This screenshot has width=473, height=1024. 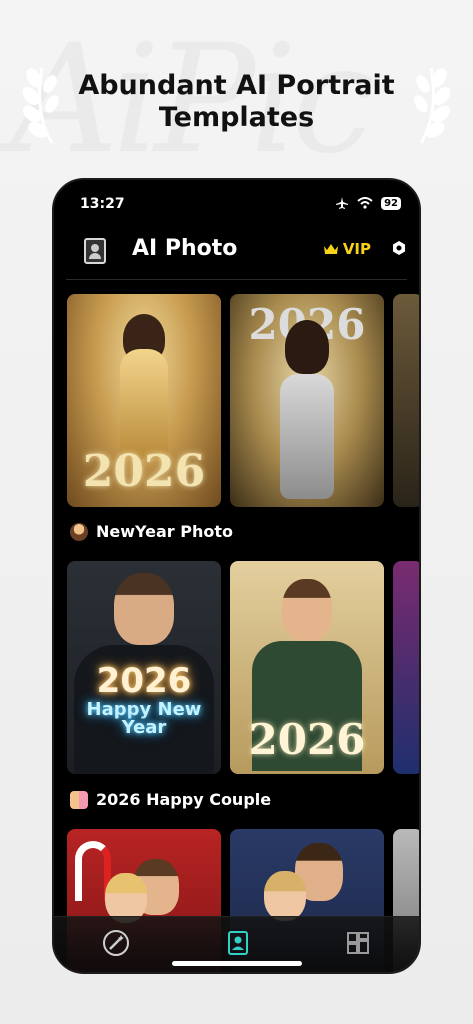 What do you see at coordinates (79, 531) in the screenshot?
I see `person-emoji-icon` at bounding box center [79, 531].